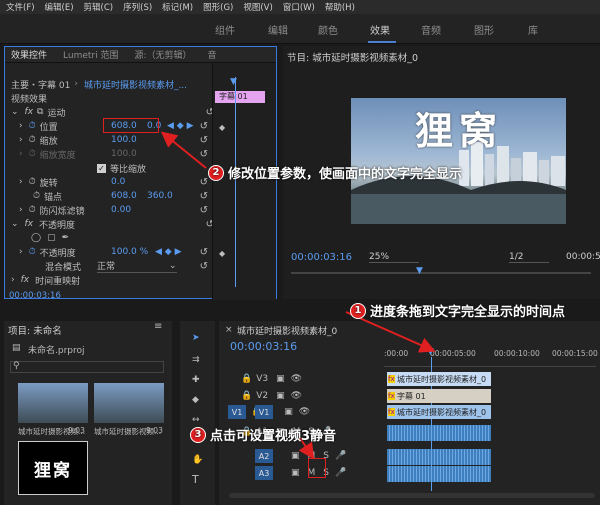  What do you see at coordinates (114, 112) in the screenshot?
I see `motion-row: ⌄ fx ⧉ 运动 ↺` at bounding box center [114, 112].